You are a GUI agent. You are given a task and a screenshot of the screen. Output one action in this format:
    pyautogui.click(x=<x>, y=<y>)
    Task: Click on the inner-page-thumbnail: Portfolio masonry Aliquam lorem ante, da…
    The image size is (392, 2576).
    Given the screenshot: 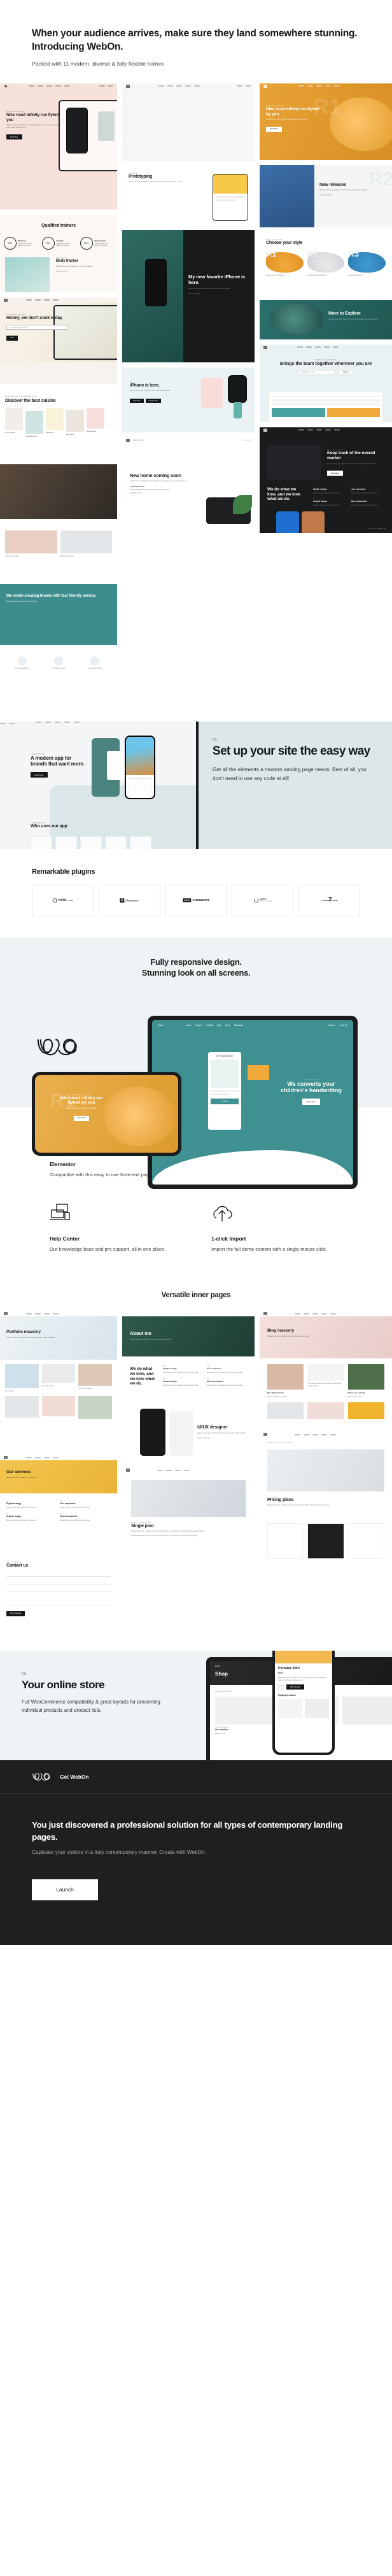 What is the action you would take?
    pyautogui.click(x=58, y=1380)
    